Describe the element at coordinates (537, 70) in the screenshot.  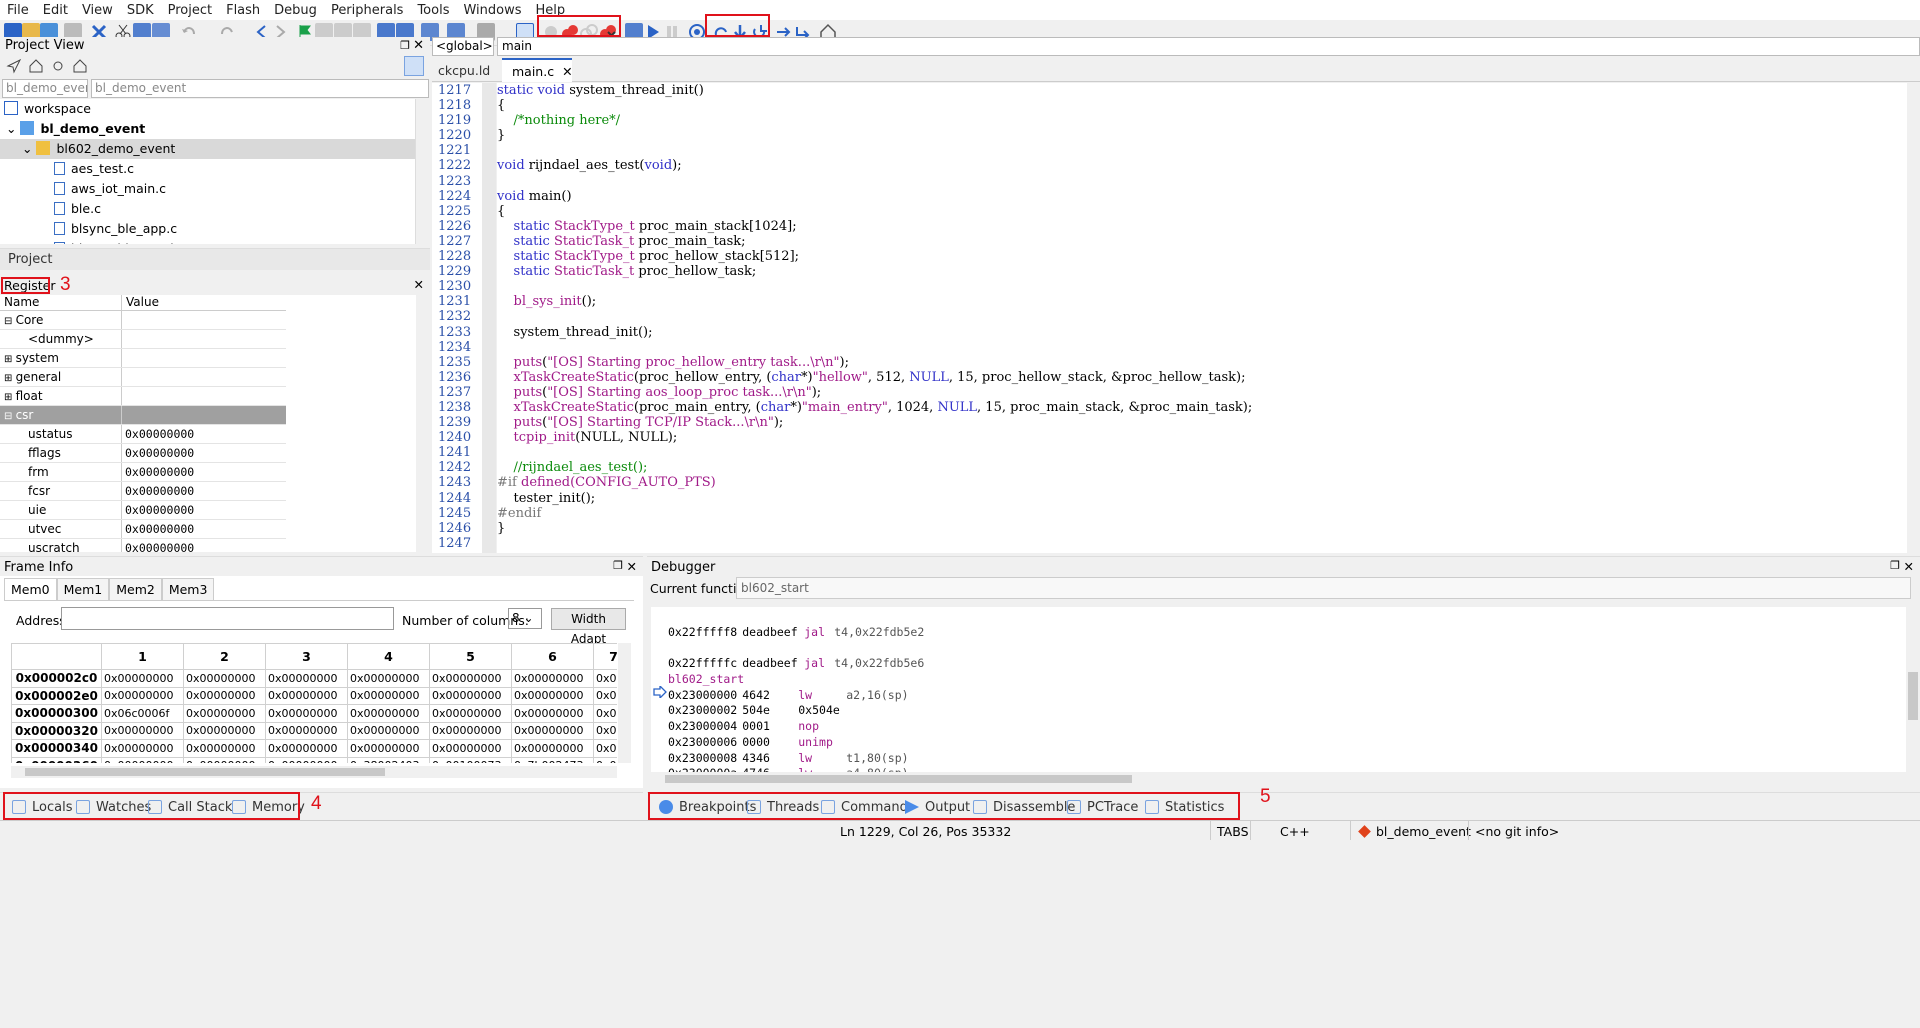
I see `tab-main-c: main.c ✕` at that location.